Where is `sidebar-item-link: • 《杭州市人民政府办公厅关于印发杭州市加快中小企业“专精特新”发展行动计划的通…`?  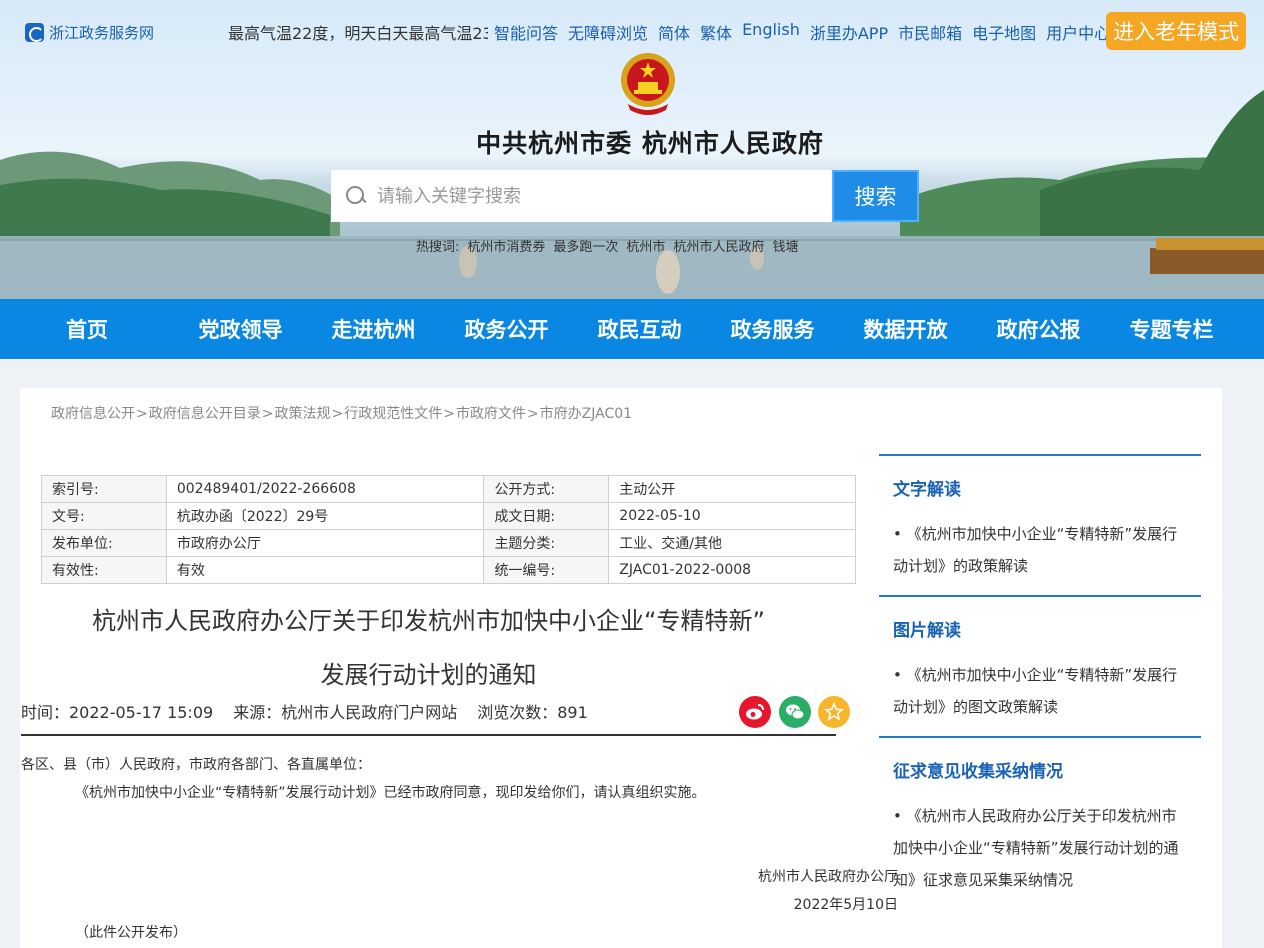 sidebar-item-link: • 《杭州市人民政府办公厅关于印发杭州市加快中小企业“专精特新”发展行动计划的通… is located at coordinates (1036, 848).